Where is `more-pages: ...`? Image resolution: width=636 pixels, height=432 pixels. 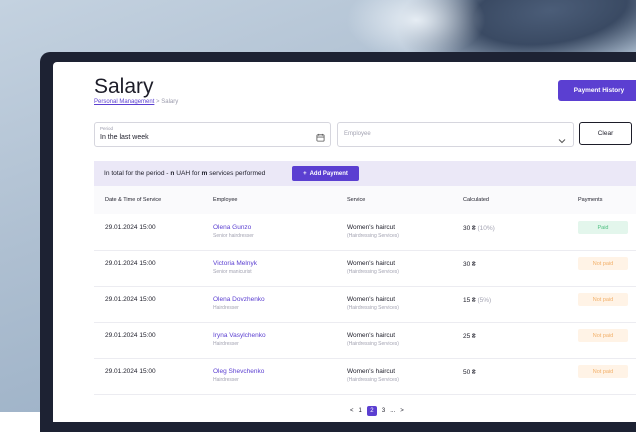
more-pages: ... is located at coordinates (392, 411).